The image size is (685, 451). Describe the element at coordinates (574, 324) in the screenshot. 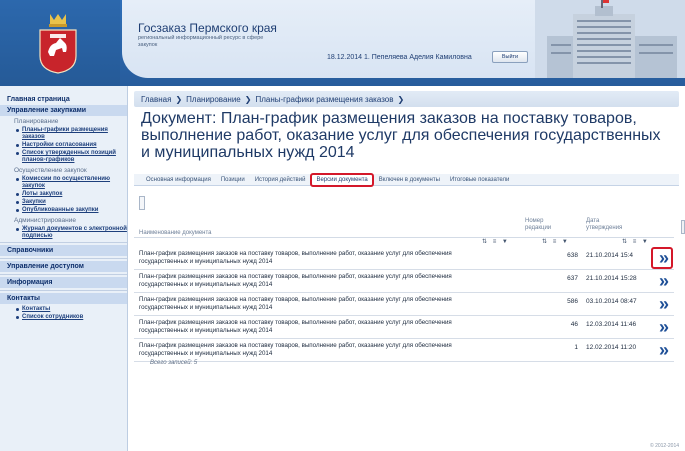

I see `row-num: 46` at that location.